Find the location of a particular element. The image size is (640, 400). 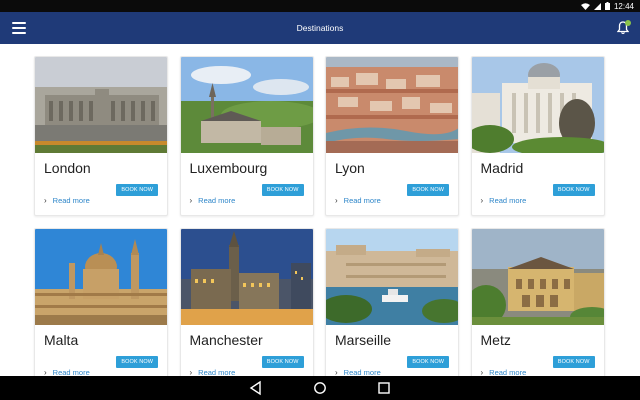

status-icons: 12:44 is located at coordinates (607, 6).